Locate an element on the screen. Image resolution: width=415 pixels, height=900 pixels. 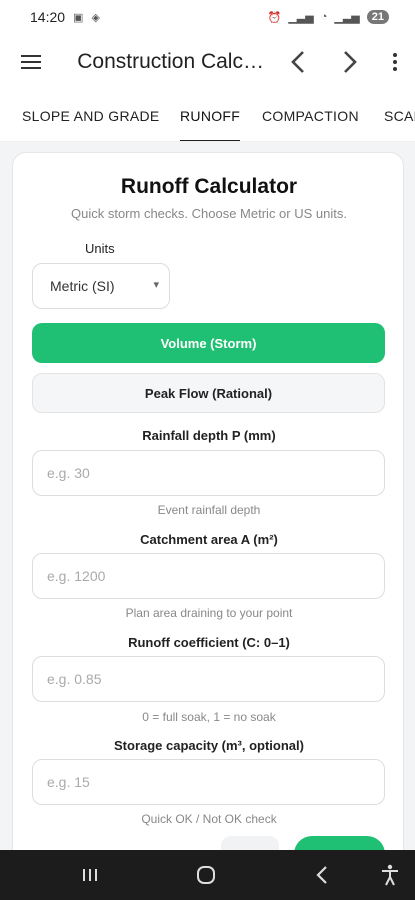
wifi-icon: ◔ is located at coordinates (324, 17).